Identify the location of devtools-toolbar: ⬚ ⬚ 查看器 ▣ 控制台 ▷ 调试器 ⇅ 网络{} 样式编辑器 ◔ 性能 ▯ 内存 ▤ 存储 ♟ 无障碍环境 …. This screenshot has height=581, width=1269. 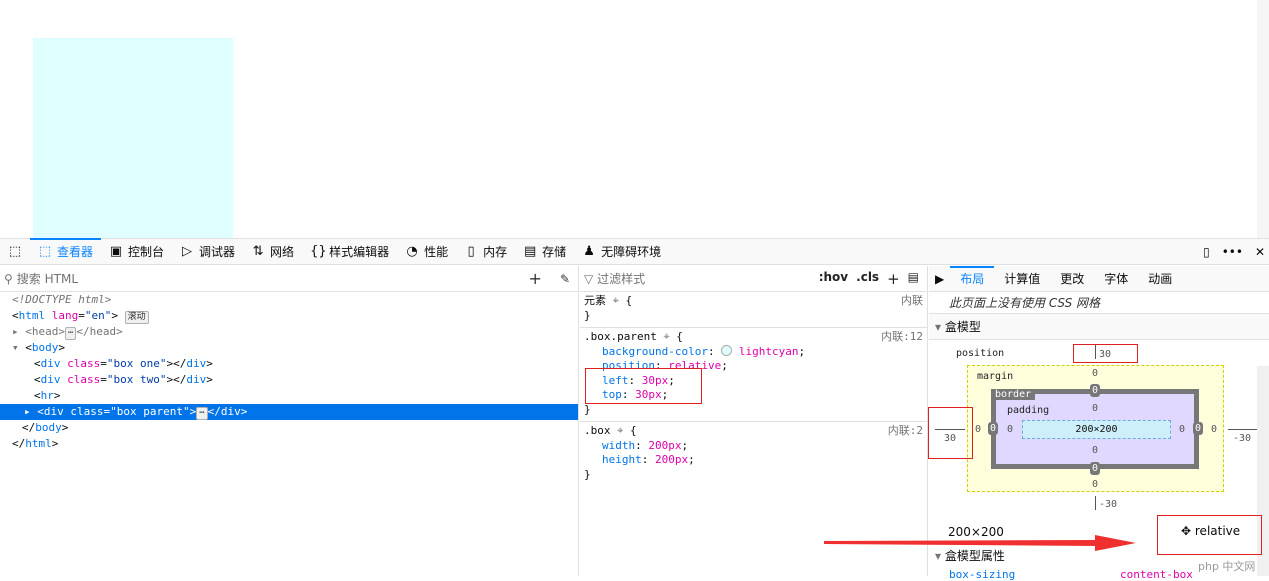
(634, 251).